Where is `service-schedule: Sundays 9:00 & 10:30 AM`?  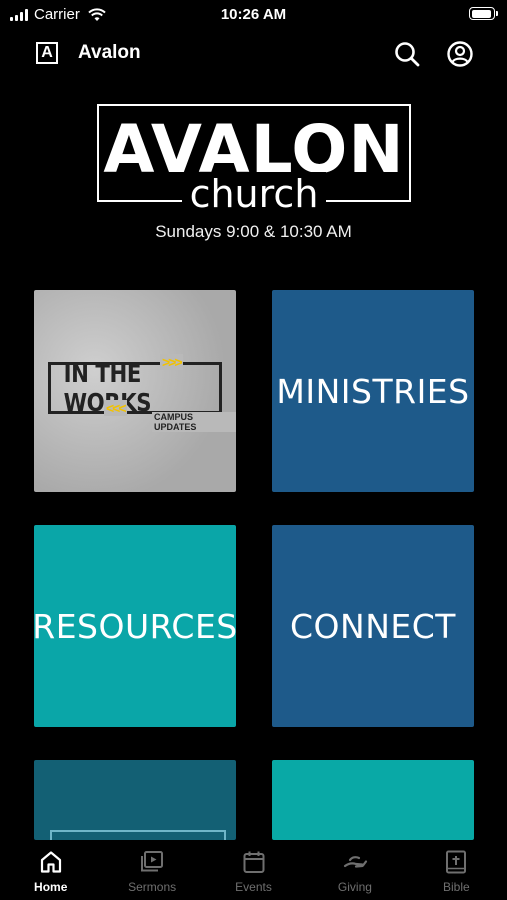
service-schedule: Sundays 9:00 & 10:30 AM is located at coordinates (253, 231).